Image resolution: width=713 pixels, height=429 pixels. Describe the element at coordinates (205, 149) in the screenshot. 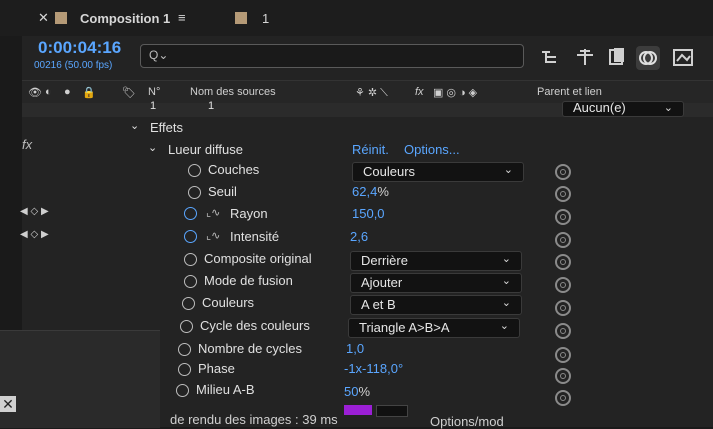

I see `effect-name: Lueur diffuse` at that location.